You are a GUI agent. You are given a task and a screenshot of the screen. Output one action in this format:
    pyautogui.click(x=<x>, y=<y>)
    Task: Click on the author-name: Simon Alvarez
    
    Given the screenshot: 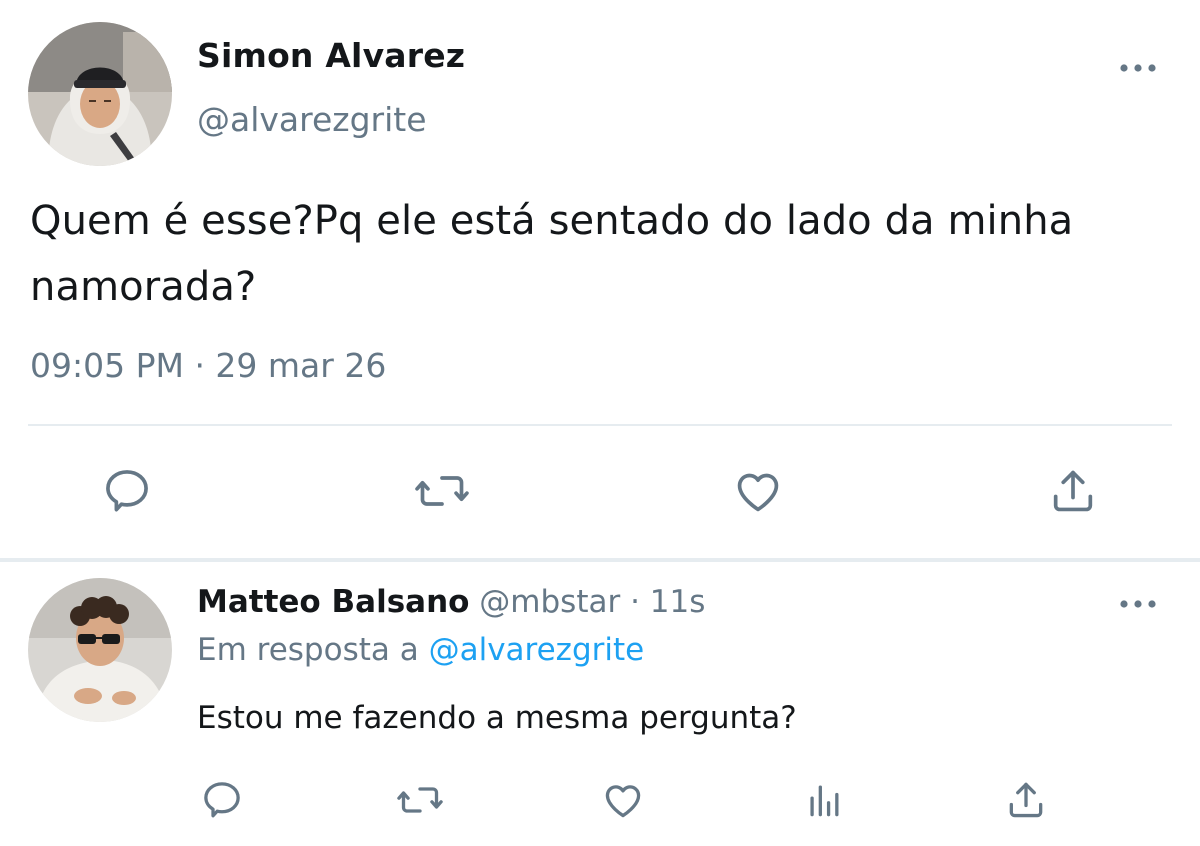 What is the action you would take?
    pyautogui.click(x=331, y=55)
    